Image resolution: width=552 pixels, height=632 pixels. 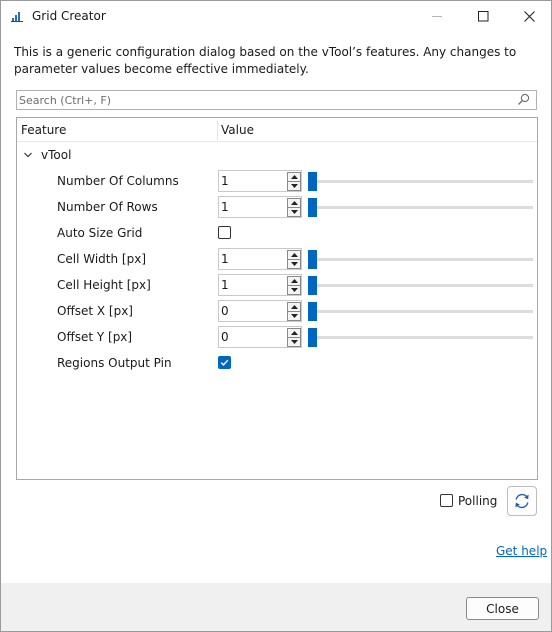 I want to click on chevron-down-icon, so click(x=28, y=154).